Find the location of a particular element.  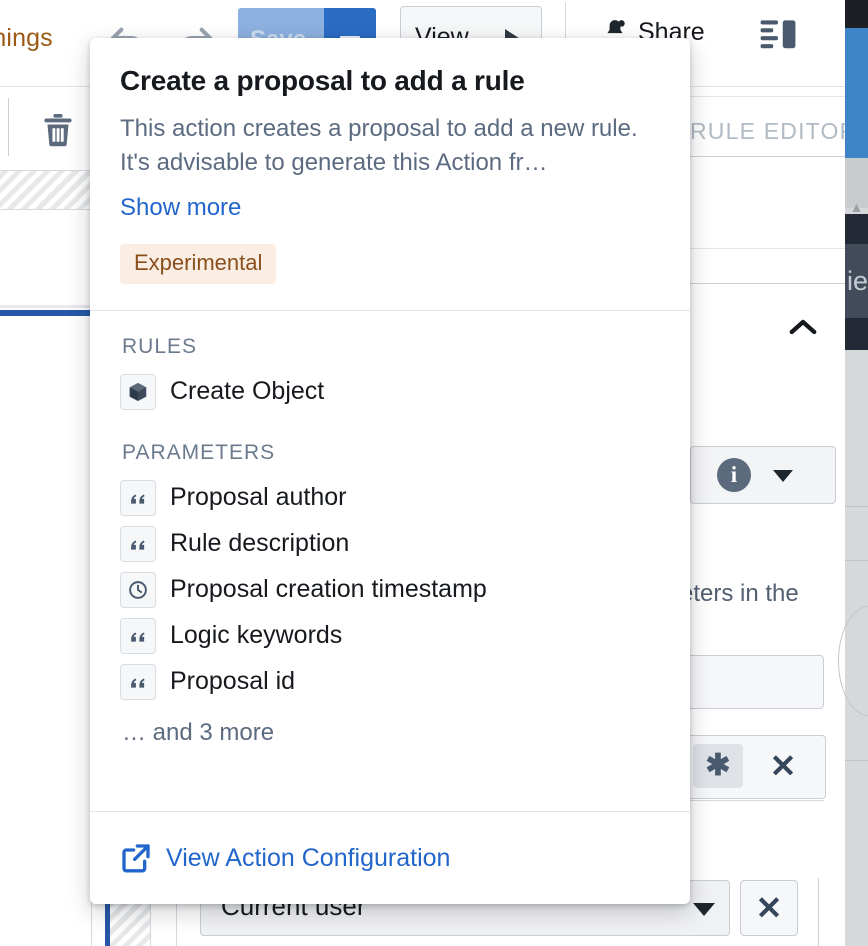

pane-text-fragment: eters in the is located at coordinates (739, 593).